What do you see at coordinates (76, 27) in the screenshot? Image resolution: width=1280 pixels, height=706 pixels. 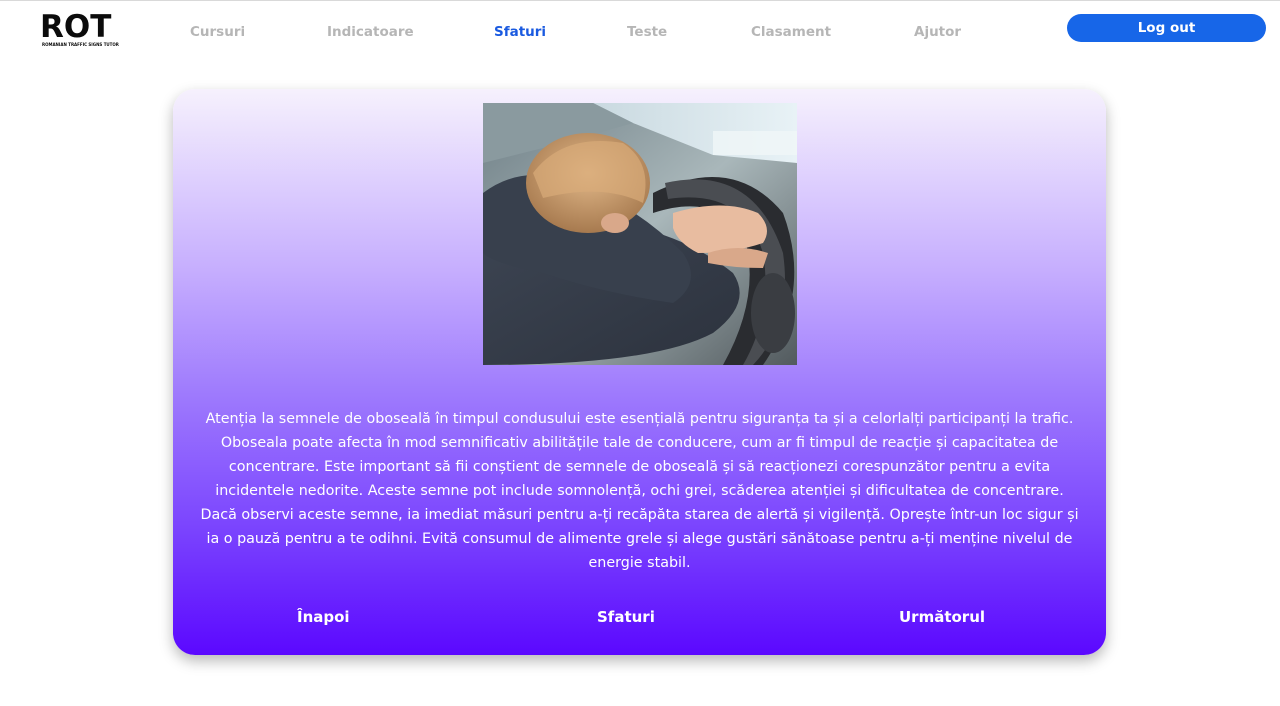 I see `logo-text: ROT` at bounding box center [76, 27].